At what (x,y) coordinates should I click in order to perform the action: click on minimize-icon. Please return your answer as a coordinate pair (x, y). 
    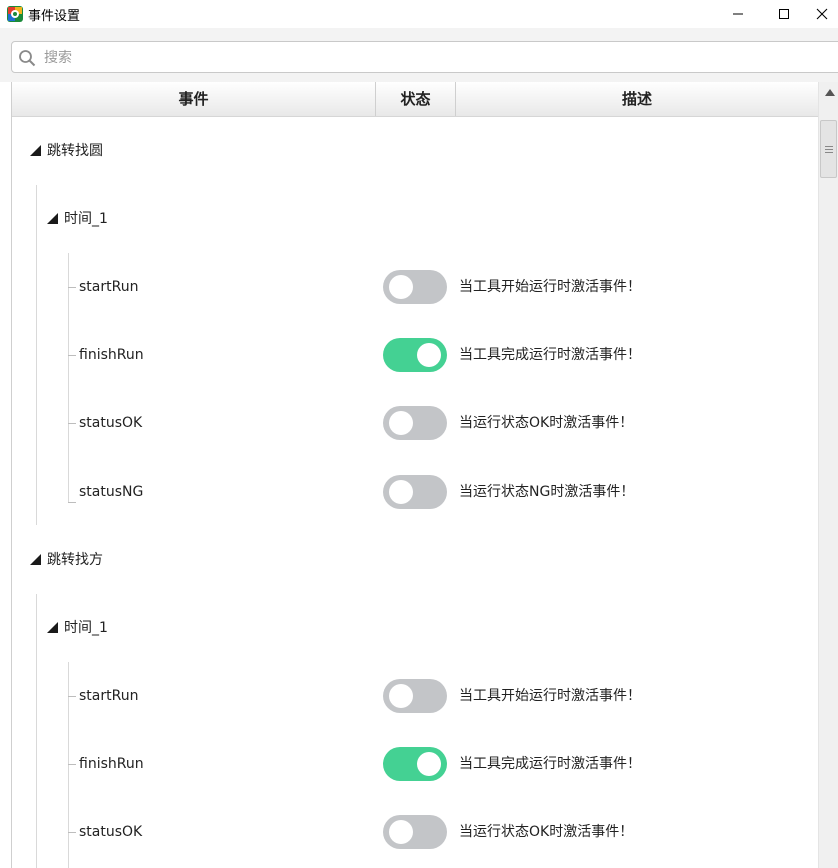
    Looking at the image, I should click on (738, 14).